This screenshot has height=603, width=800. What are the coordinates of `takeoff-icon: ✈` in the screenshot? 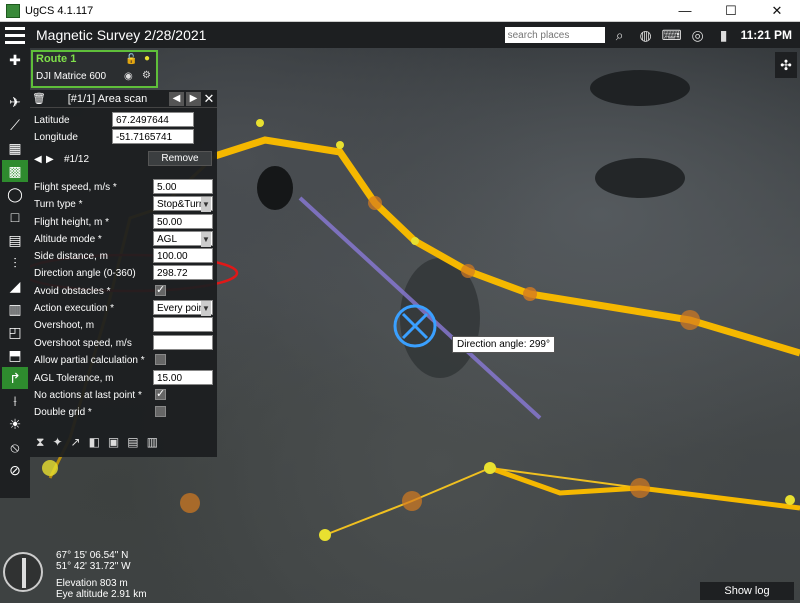 It's located at (15, 102).